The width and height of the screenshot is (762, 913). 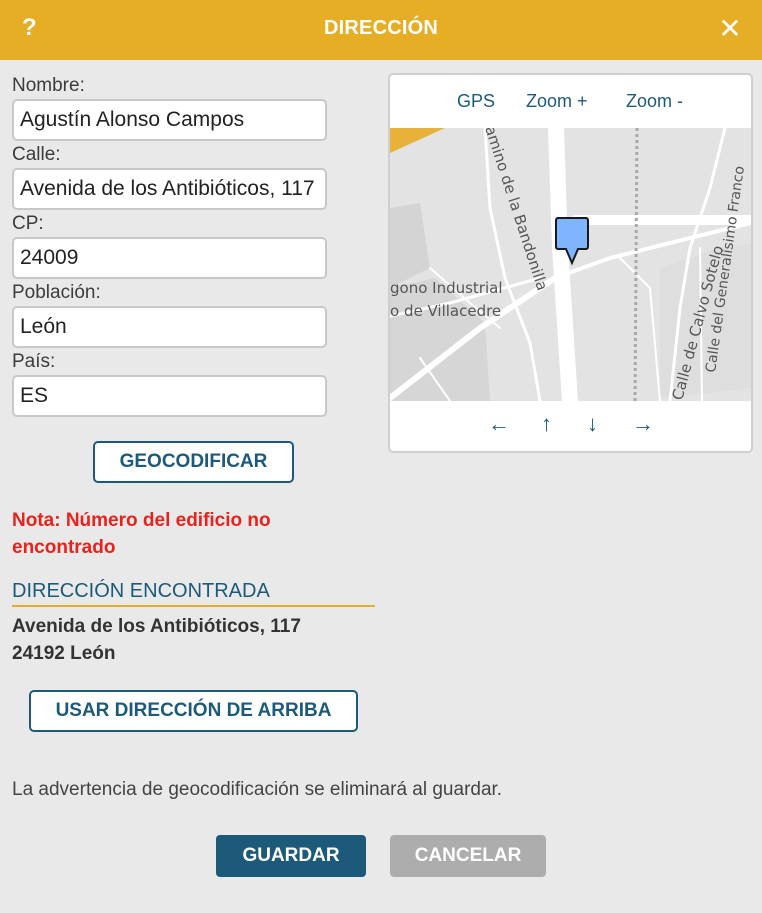 I want to click on found-address-line1: Avenida de los Antibióticos, 117, so click(x=156, y=626).